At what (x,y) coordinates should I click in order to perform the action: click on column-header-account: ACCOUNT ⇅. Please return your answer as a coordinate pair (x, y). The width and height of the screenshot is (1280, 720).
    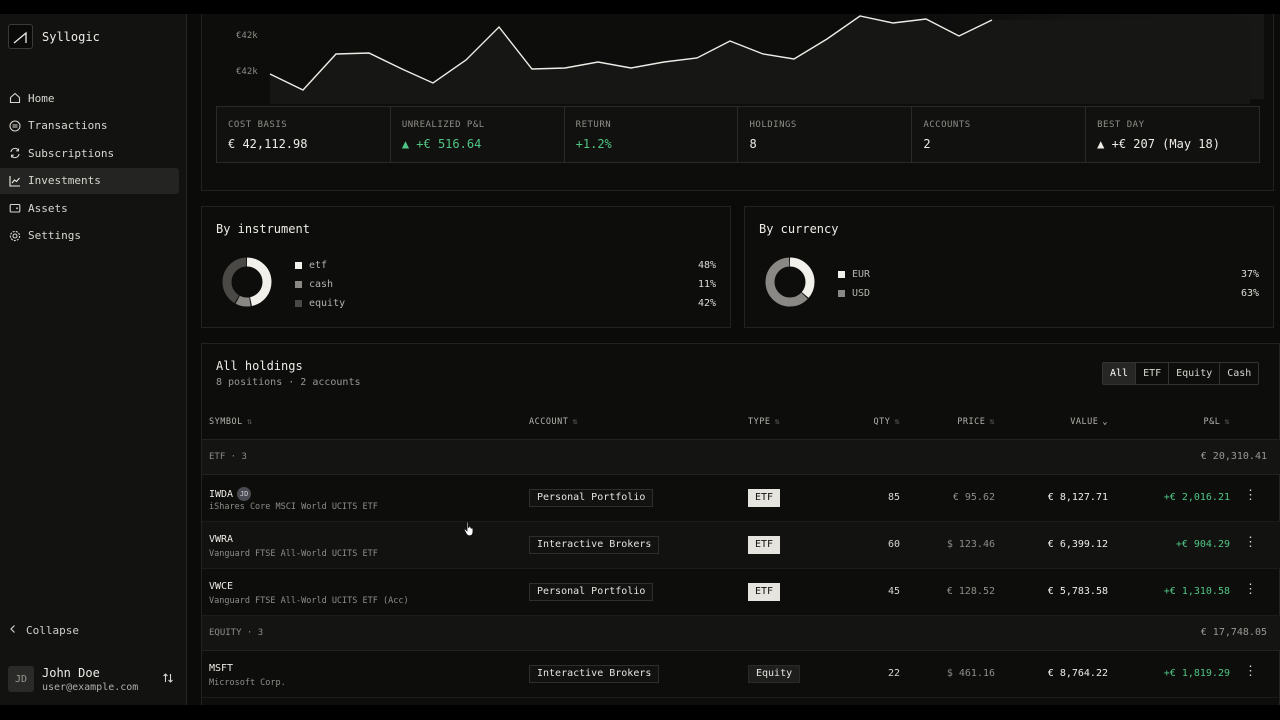
    Looking at the image, I should click on (553, 422).